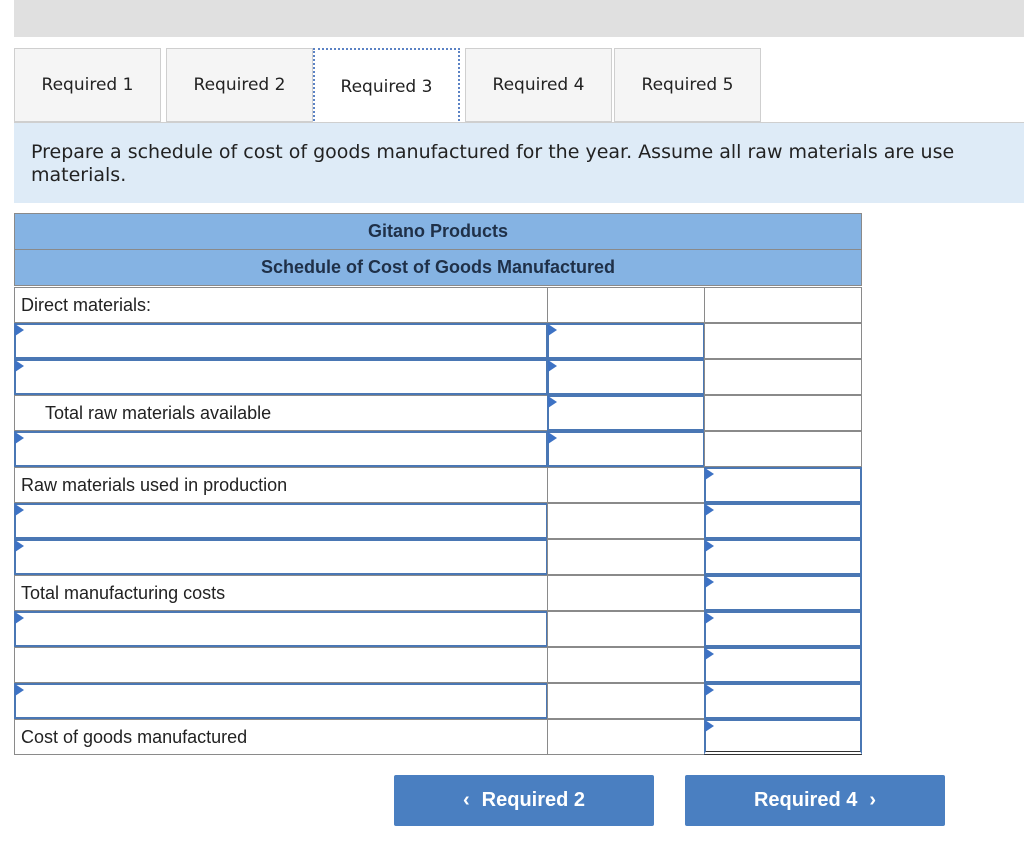  I want to click on table-row: Total raw materials available, so click(438, 413).